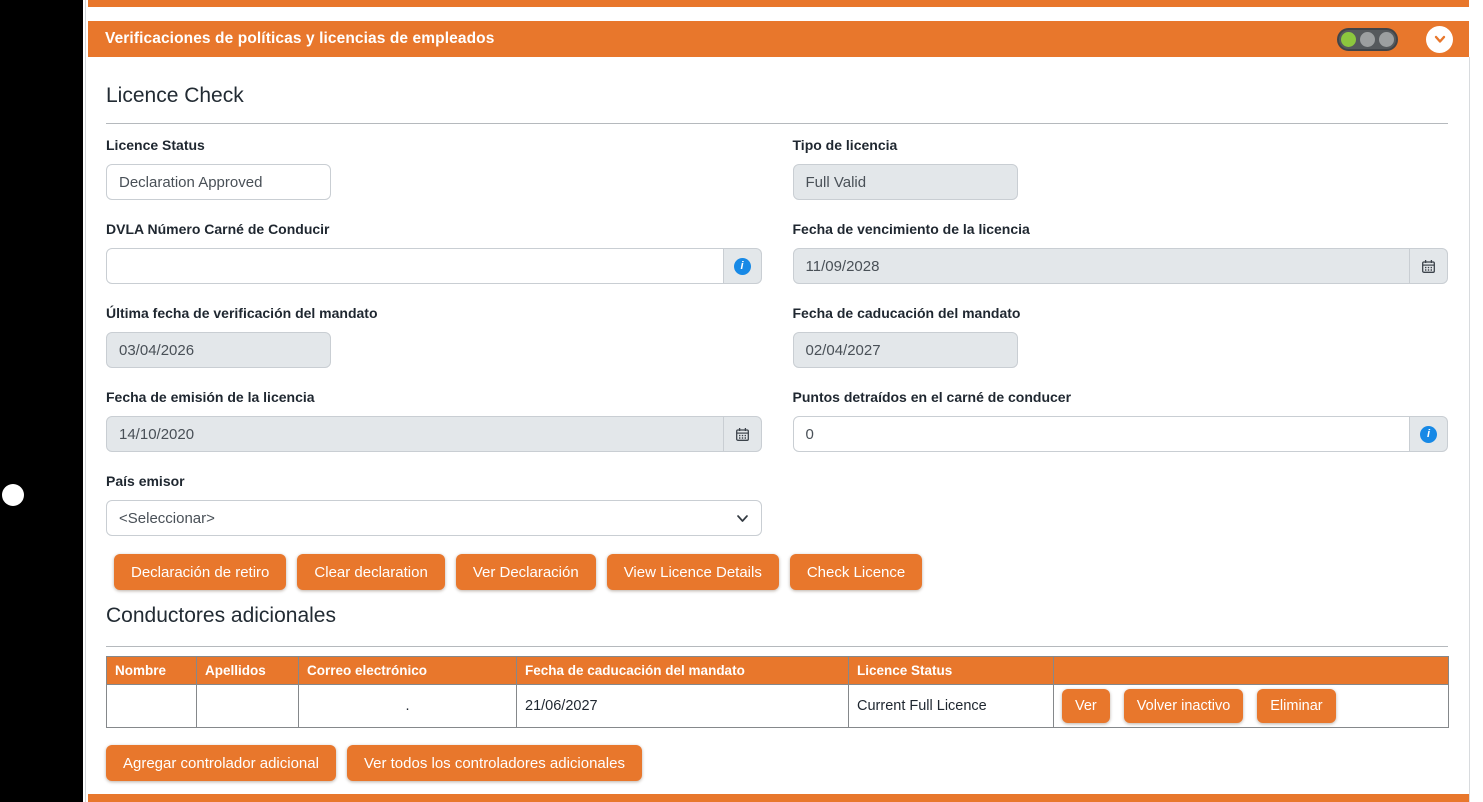  What do you see at coordinates (407, 670) in the screenshot?
I see `col-correo: Correo electrónico` at bounding box center [407, 670].